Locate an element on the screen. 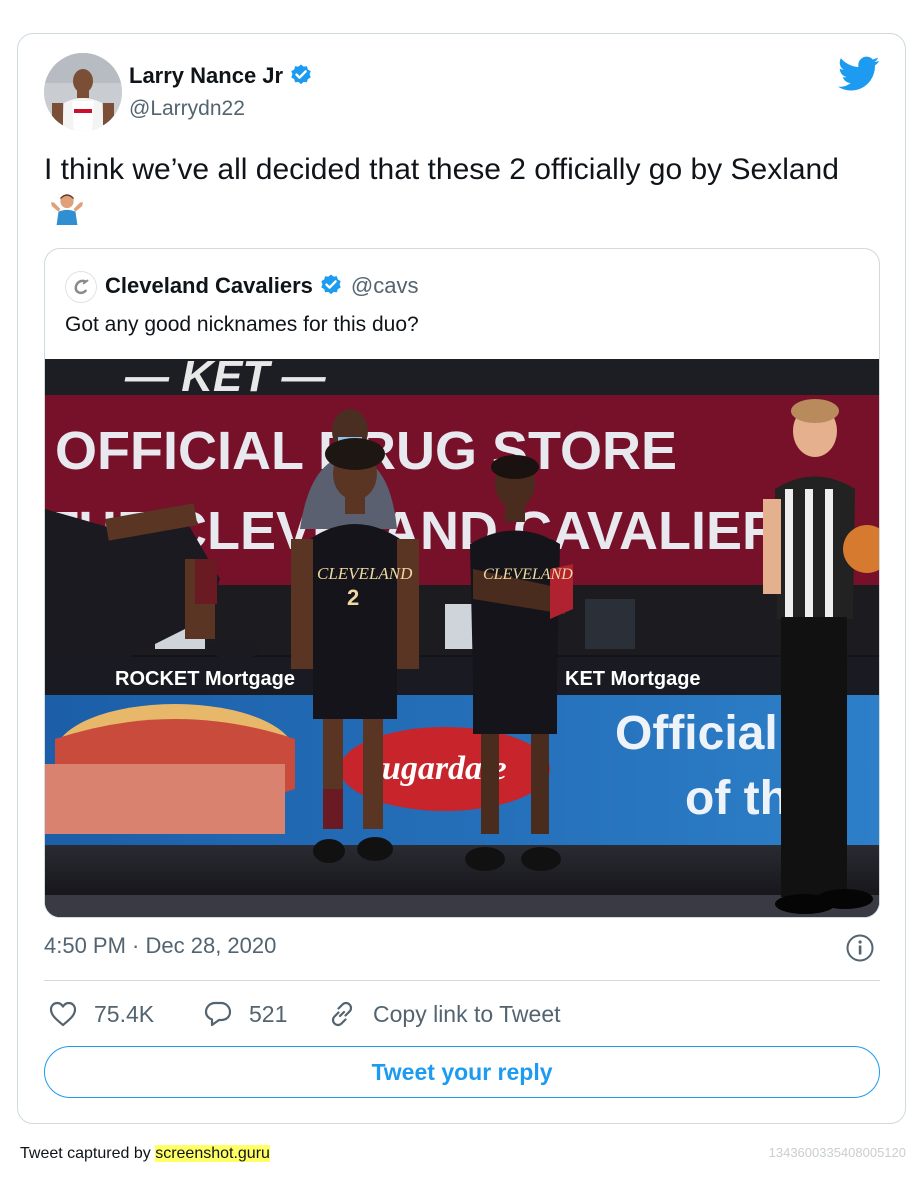  author-name: Larry Nance Jr is located at coordinates (221, 76).